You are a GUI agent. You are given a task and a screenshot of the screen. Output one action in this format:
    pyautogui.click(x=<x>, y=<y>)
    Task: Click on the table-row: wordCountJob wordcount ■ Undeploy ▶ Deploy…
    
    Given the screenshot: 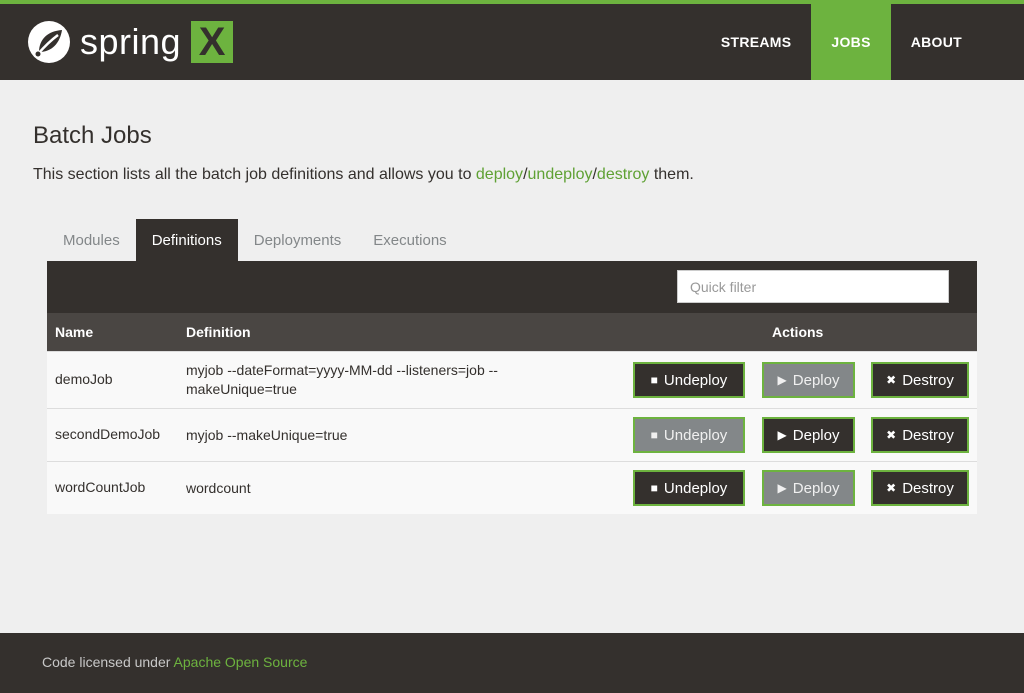 What is the action you would take?
    pyautogui.click(x=512, y=487)
    